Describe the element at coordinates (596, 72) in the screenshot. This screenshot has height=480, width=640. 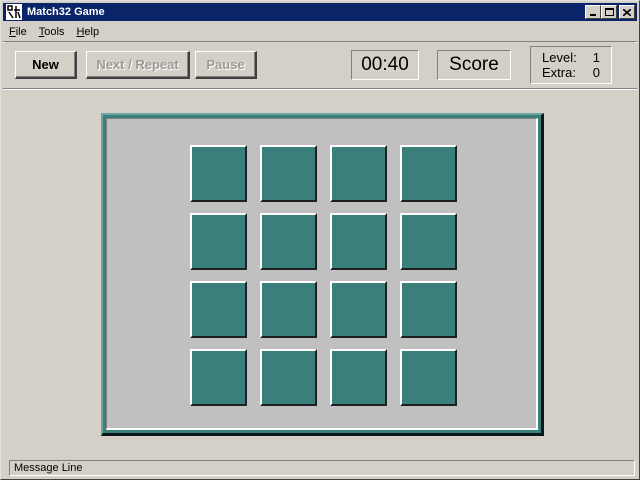
I see `extra-value: 0` at that location.